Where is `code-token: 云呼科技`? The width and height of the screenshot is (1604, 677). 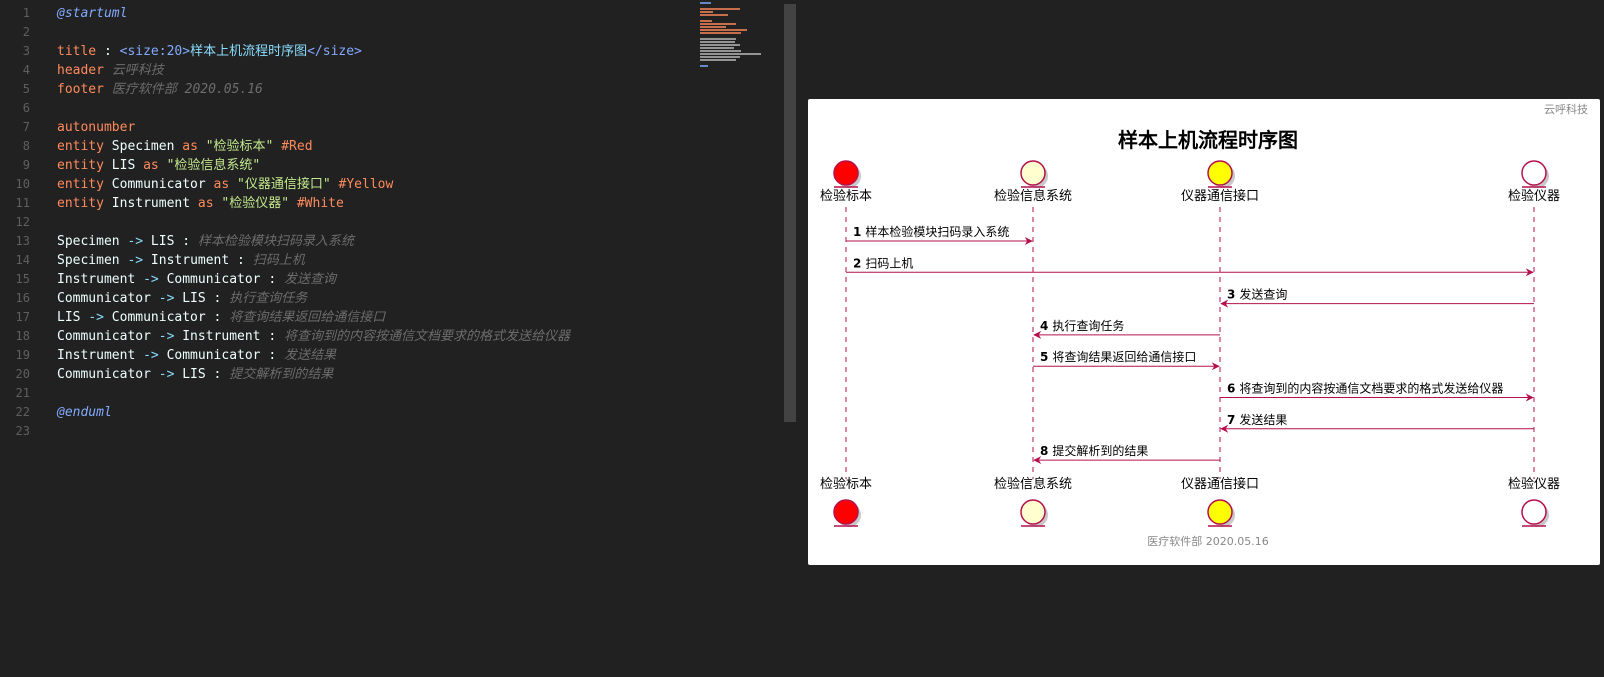 code-token: 云呼科技 is located at coordinates (133, 70).